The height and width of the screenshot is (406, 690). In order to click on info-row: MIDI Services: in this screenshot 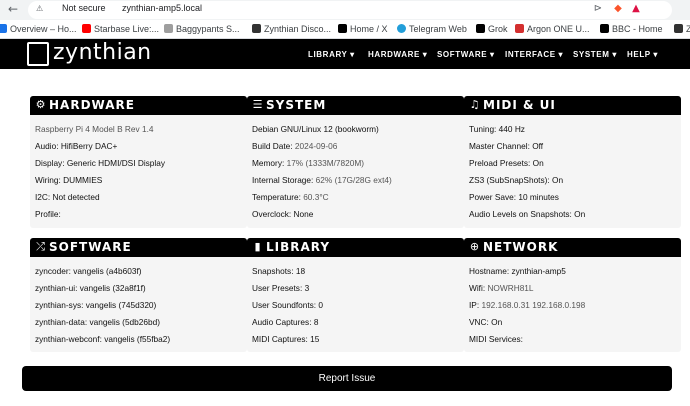, I will do `click(496, 339)`.